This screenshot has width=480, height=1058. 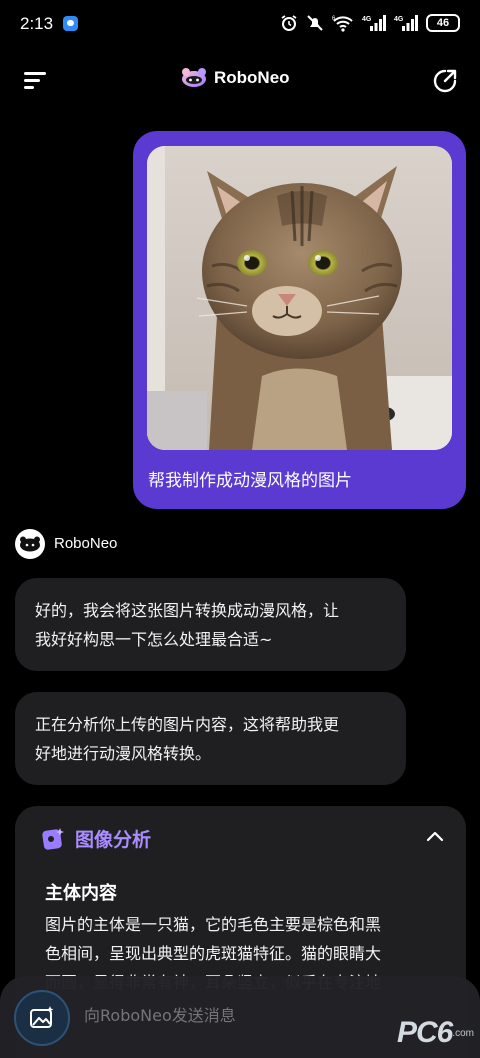 I want to click on chevron-up-icon, so click(x=435, y=837).